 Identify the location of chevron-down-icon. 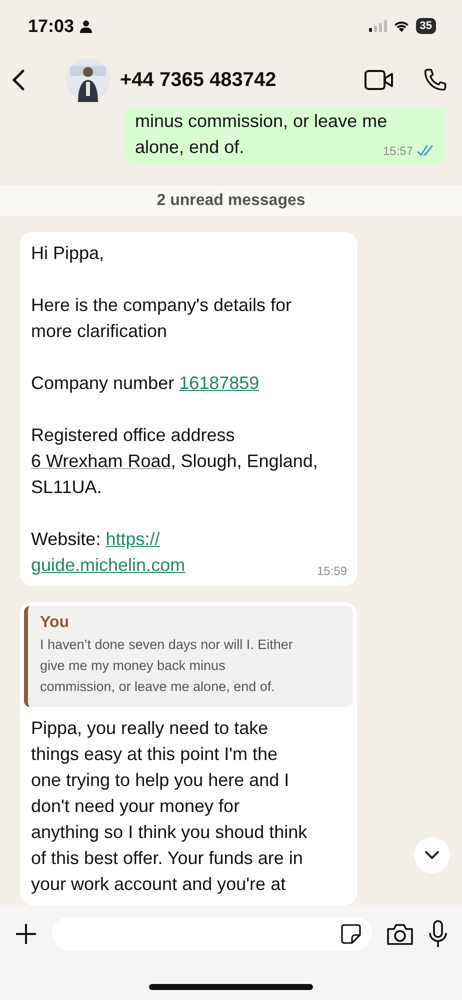
(432, 855).